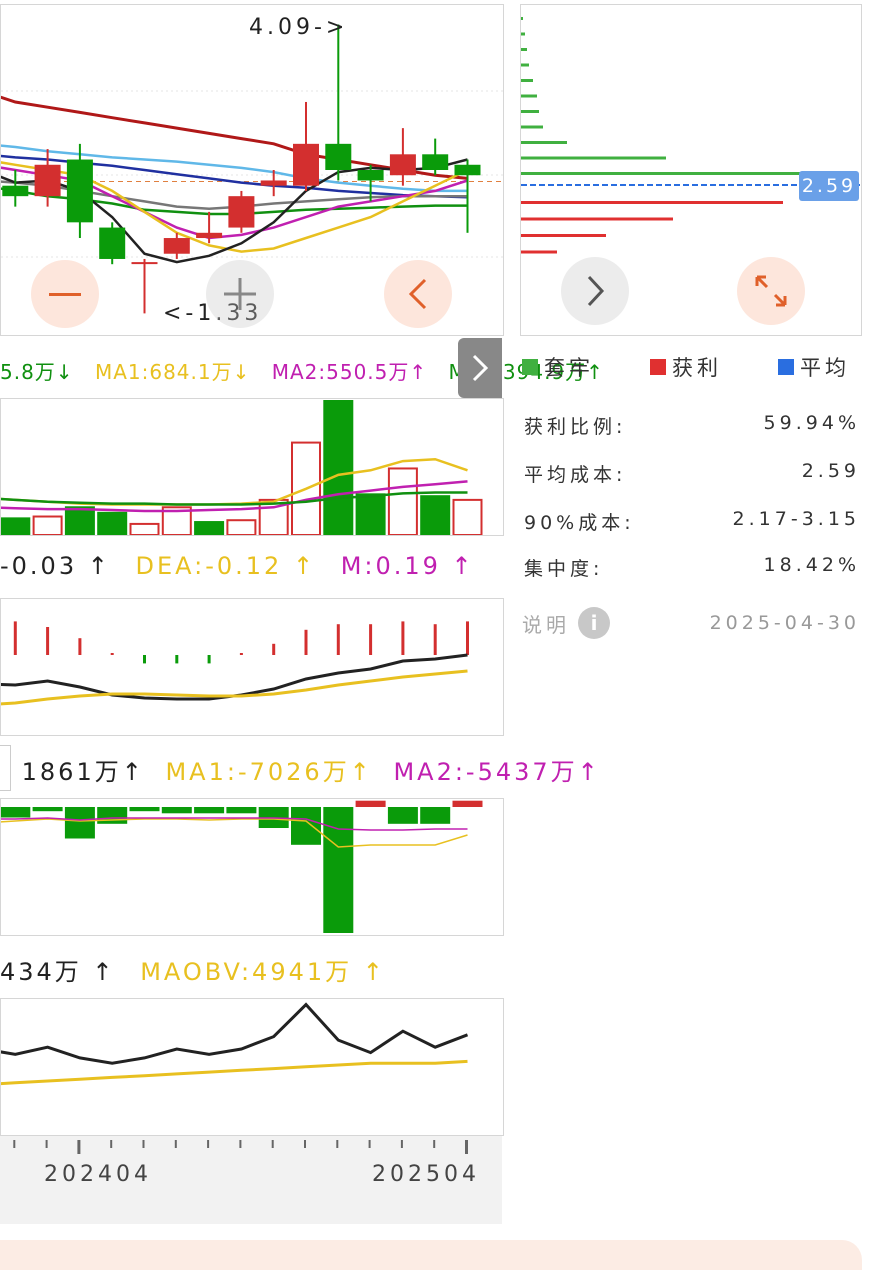  Describe the element at coordinates (575, 427) in the screenshot. I see `stat-label: 获利比例:` at that location.